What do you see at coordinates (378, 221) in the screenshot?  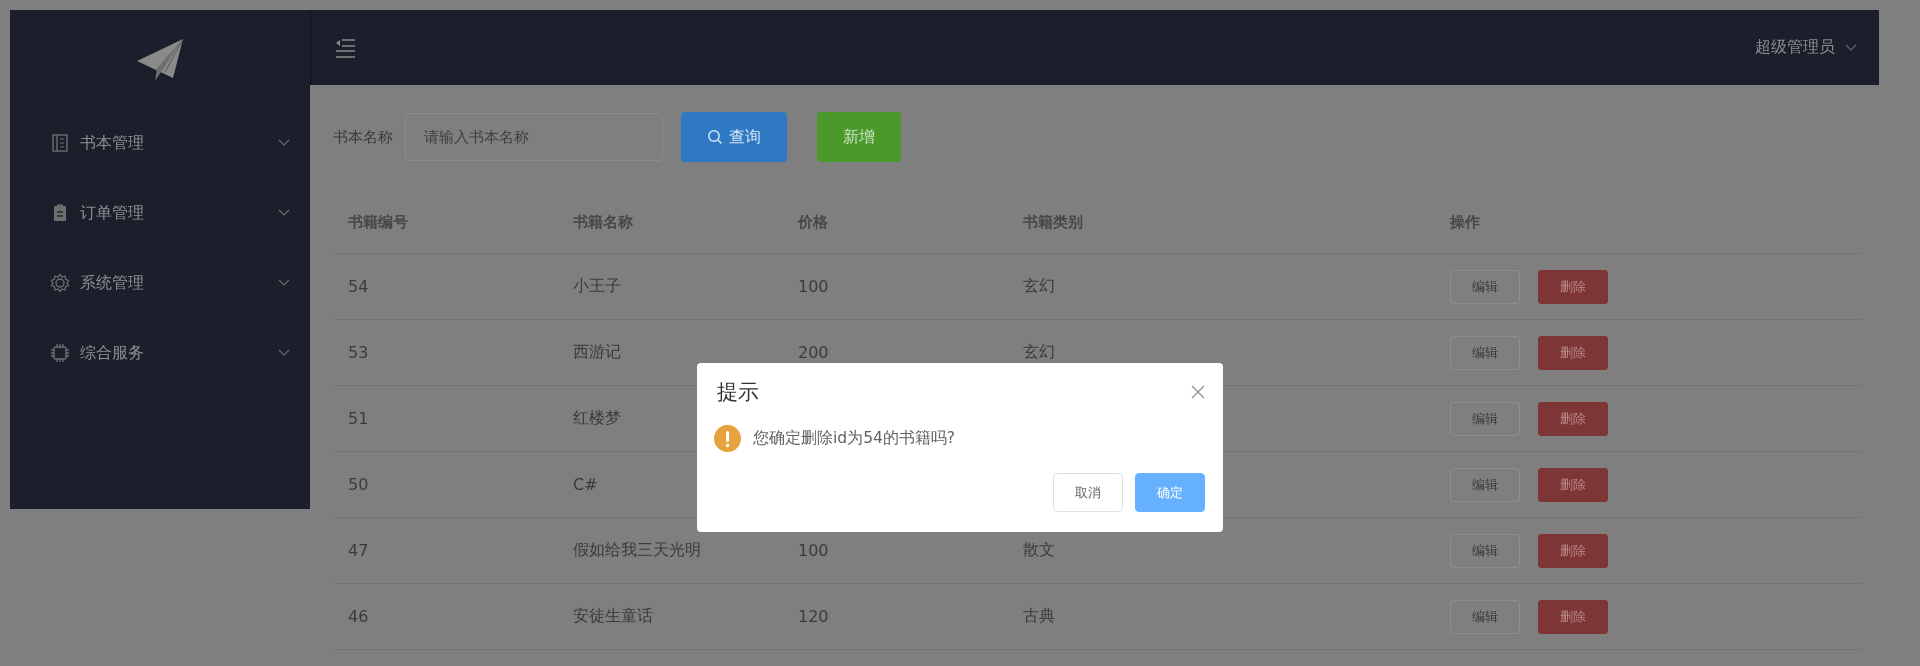 I see `column-header: 书籍编号` at bounding box center [378, 221].